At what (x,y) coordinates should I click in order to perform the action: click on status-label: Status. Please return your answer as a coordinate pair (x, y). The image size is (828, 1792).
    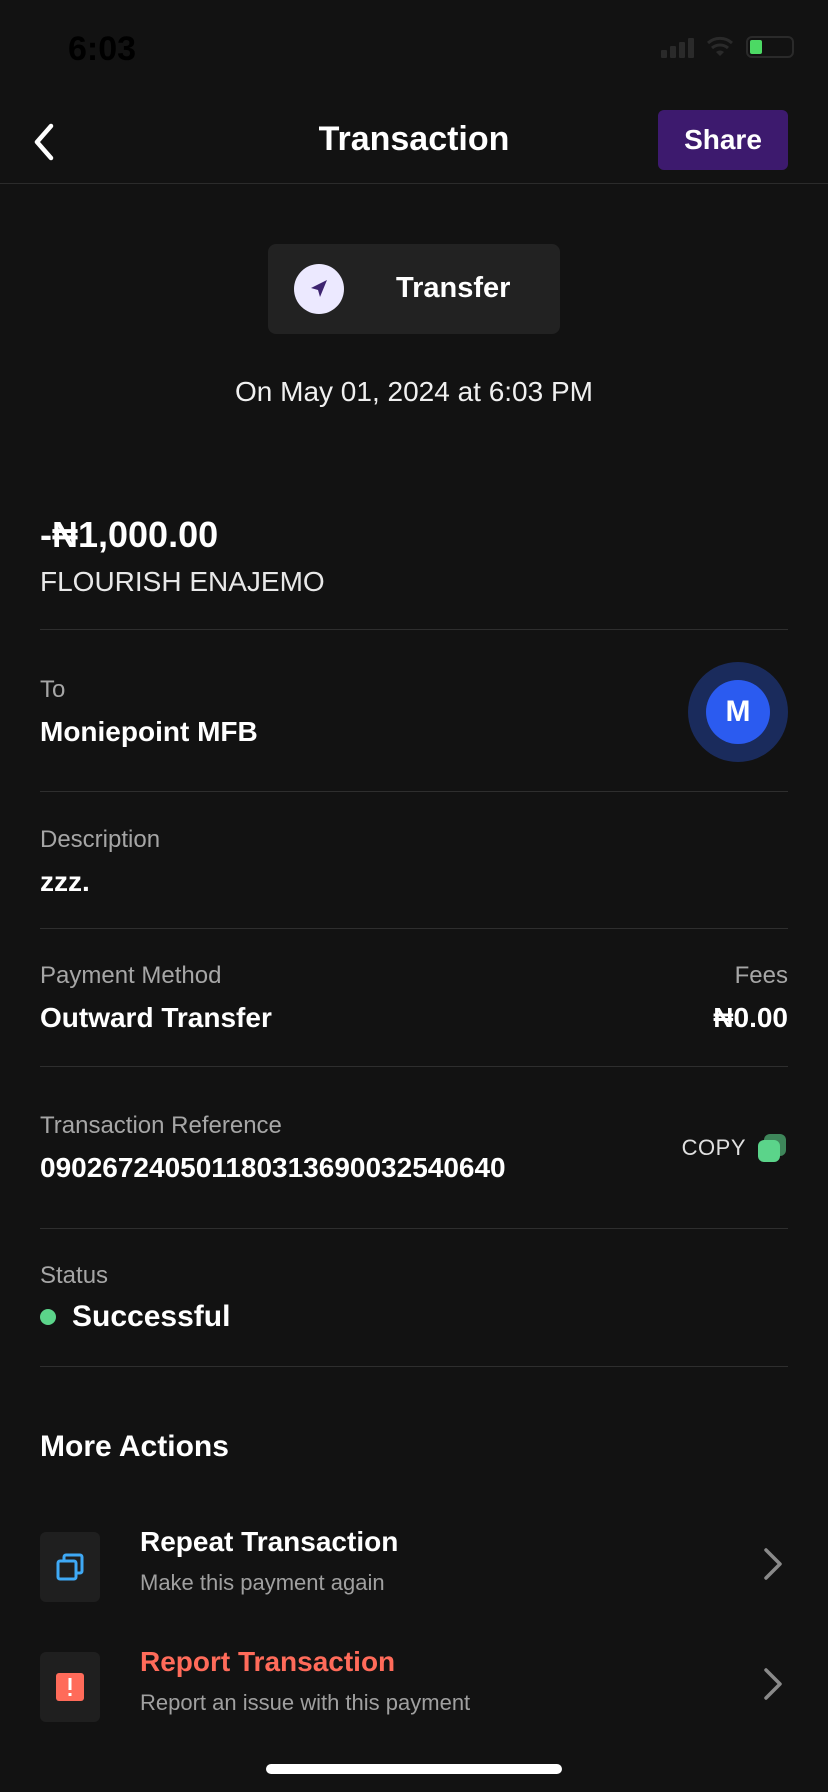
    Looking at the image, I should click on (74, 1275).